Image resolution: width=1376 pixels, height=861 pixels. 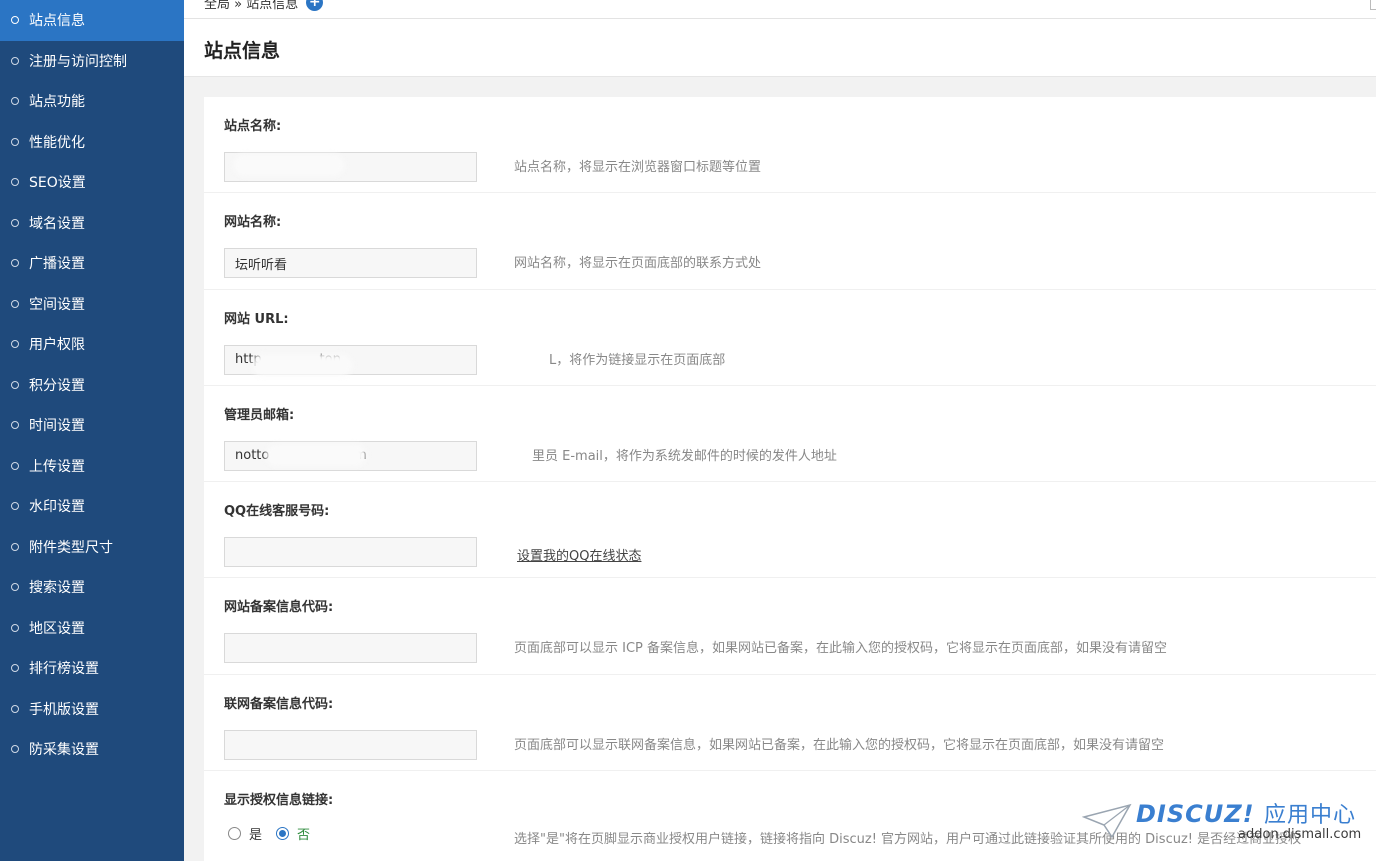 I want to click on sidebar-item-label: 用户权限, so click(x=57, y=345).